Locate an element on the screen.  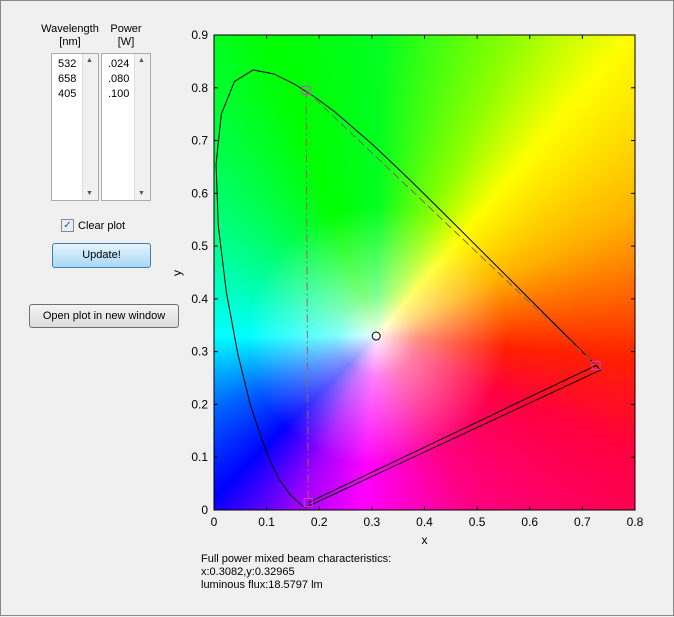
y-tick-label: 0.8 is located at coordinates (199, 88).